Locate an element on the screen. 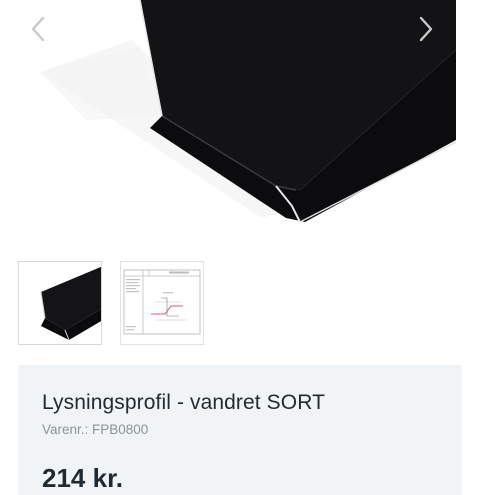 The height and width of the screenshot is (495, 480). product-price: 214 kr. is located at coordinates (82, 478).